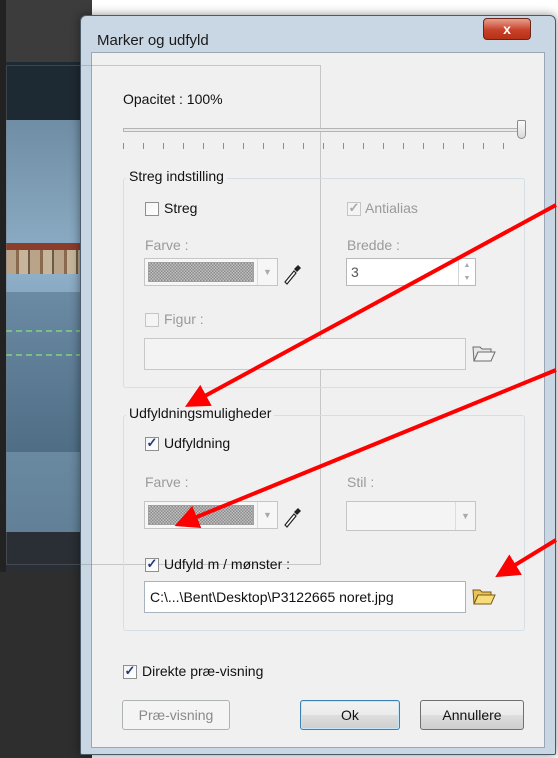 The width and height of the screenshot is (558, 758). Describe the element at coordinates (318, 32) in the screenshot. I see `dialog-titlebar: Marker og udfyld x` at that location.